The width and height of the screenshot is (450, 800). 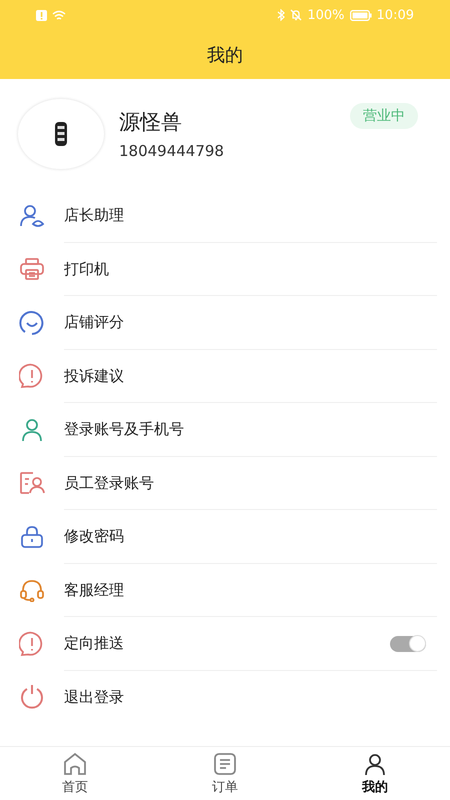 What do you see at coordinates (225, 56) in the screenshot?
I see `page-title: 我的` at bounding box center [225, 56].